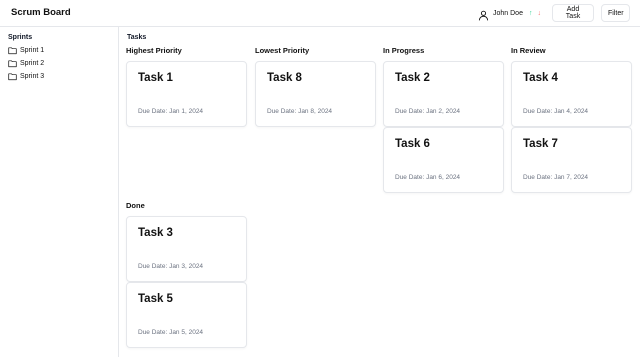 This screenshot has height=357, width=640. Describe the element at coordinates (315, 94) in the screenshot. I see `task-card: Task 8 Due Date: Jan 8, 2024` at that location.